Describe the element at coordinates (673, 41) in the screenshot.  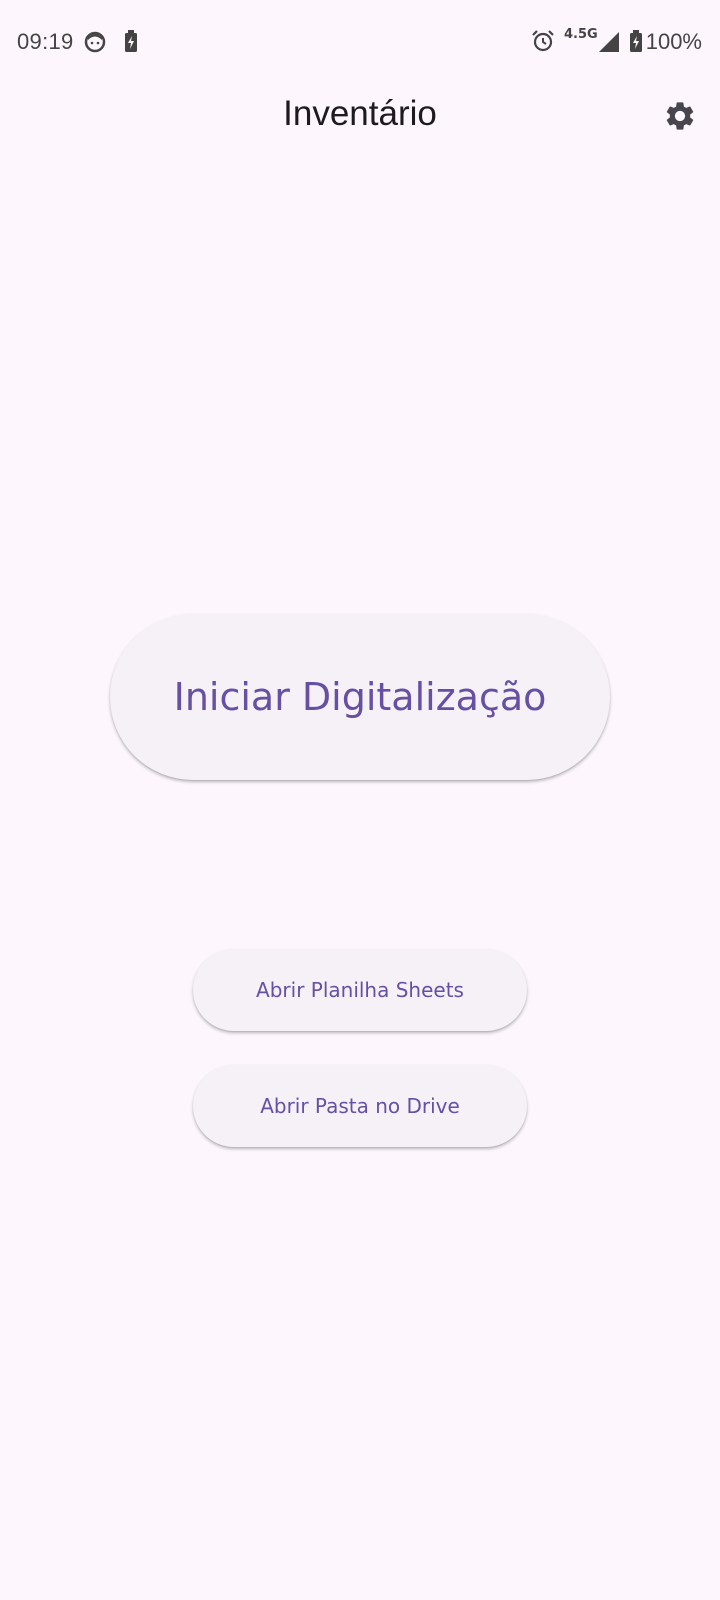
I see `battery-percent: 100%` at that location.